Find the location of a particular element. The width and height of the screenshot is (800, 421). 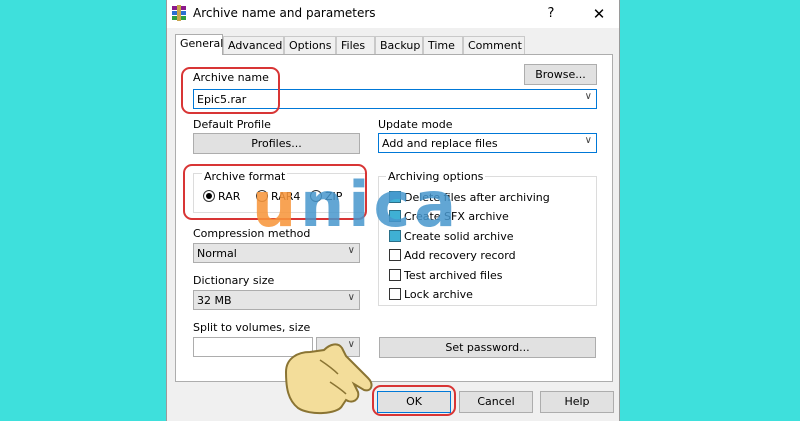

radio-rar: RAR is located at coordinates (221, 196).